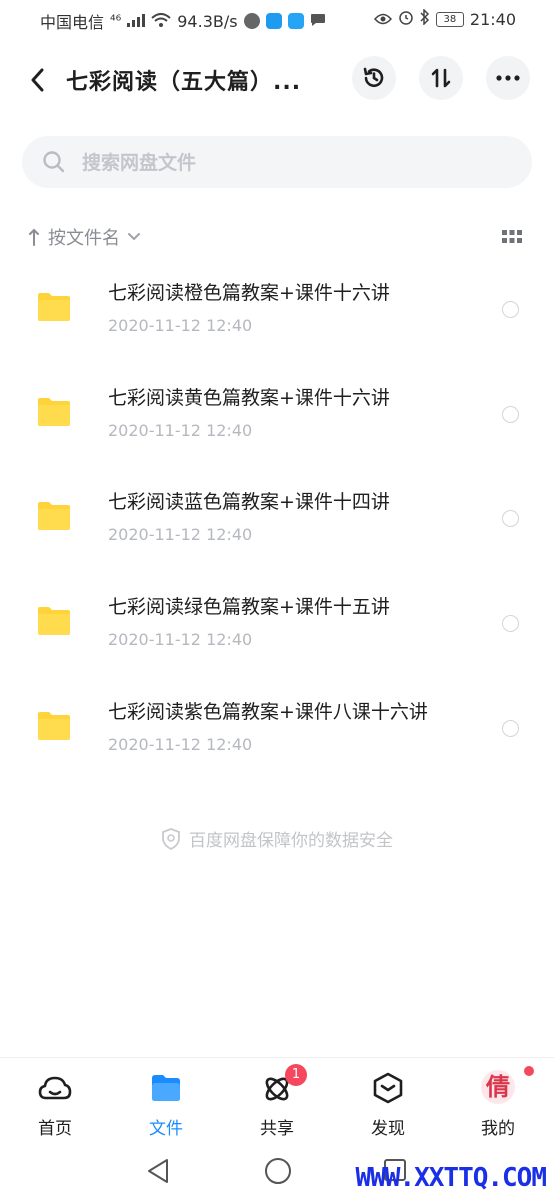  What do you see at coordinates (277, 312) in the screenshot?
I see `file-row: 七彩阅读橙色篇教案+课件十六讲 2020-11-12 12:40` at bounding box center [277, 312].